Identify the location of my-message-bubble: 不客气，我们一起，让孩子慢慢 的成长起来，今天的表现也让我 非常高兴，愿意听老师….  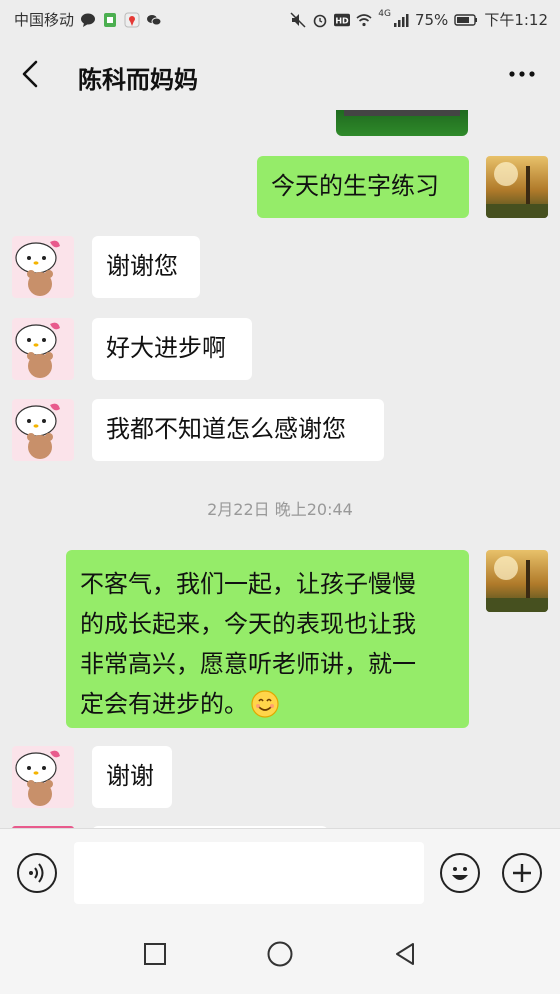
(267, 639).